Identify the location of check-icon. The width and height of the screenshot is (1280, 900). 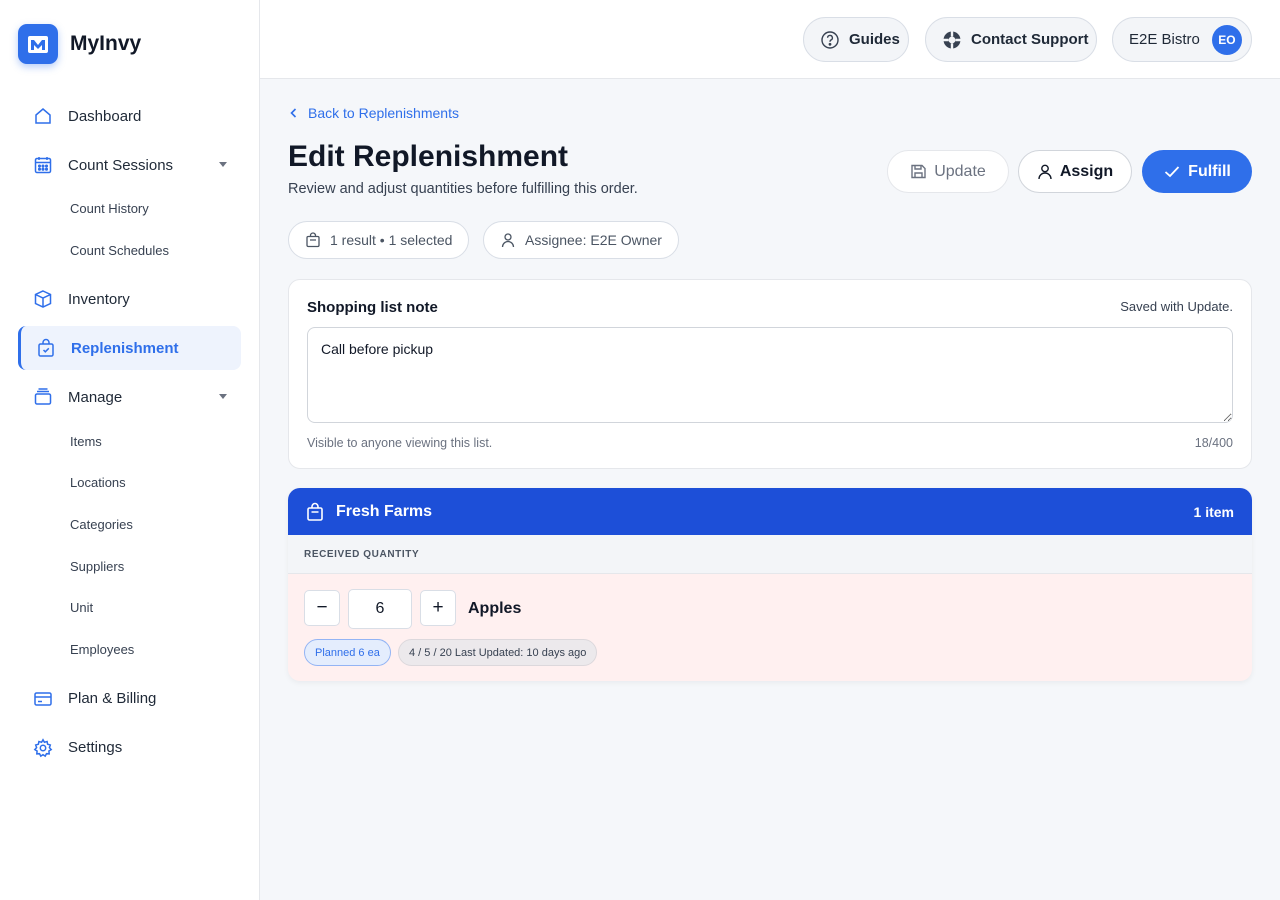
(1172, 172).